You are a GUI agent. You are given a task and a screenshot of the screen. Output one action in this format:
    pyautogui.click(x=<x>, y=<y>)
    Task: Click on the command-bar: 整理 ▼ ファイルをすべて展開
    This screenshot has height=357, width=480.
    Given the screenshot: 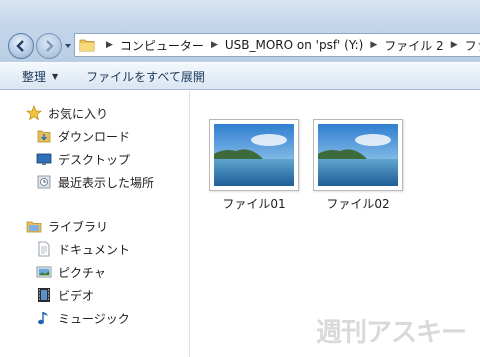 What is the action you would take?
    pyautogui.click(x=240, y=76)
    